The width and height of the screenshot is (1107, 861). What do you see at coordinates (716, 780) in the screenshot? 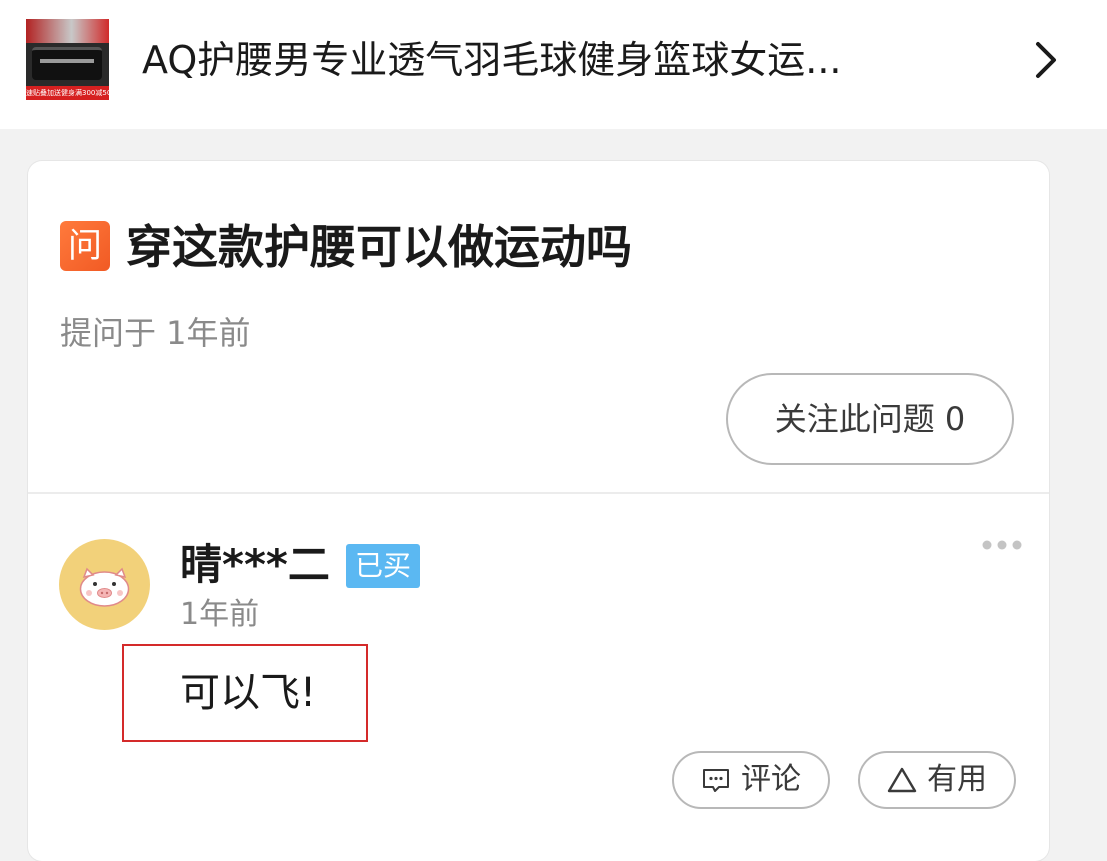
I see `comment-icon` at bounding box center [716, 780].